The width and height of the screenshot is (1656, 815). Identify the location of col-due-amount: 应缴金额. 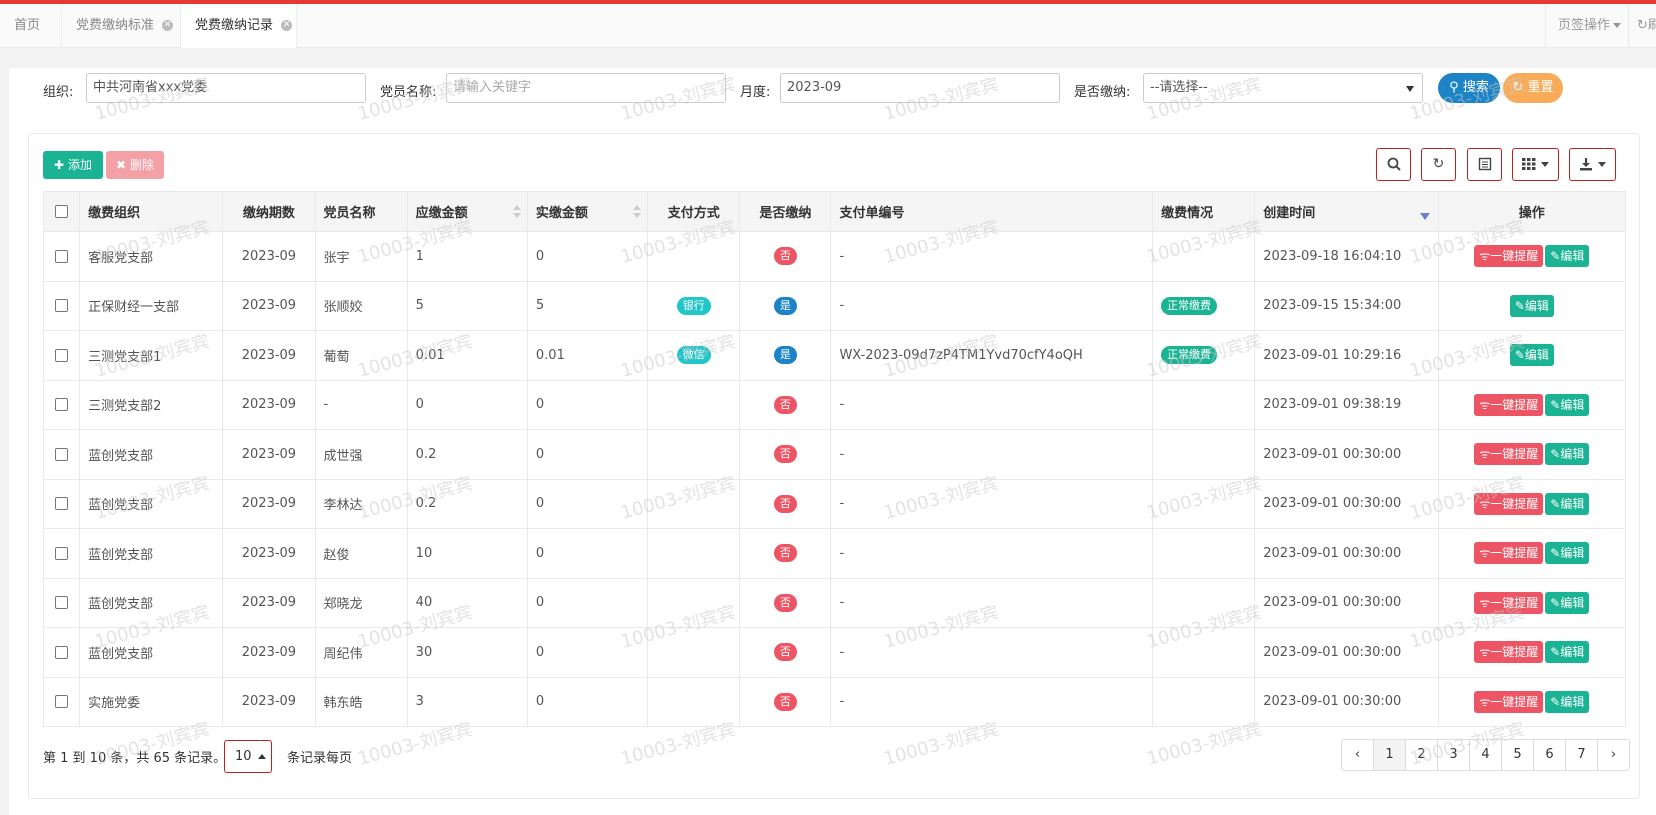
(467, 211).